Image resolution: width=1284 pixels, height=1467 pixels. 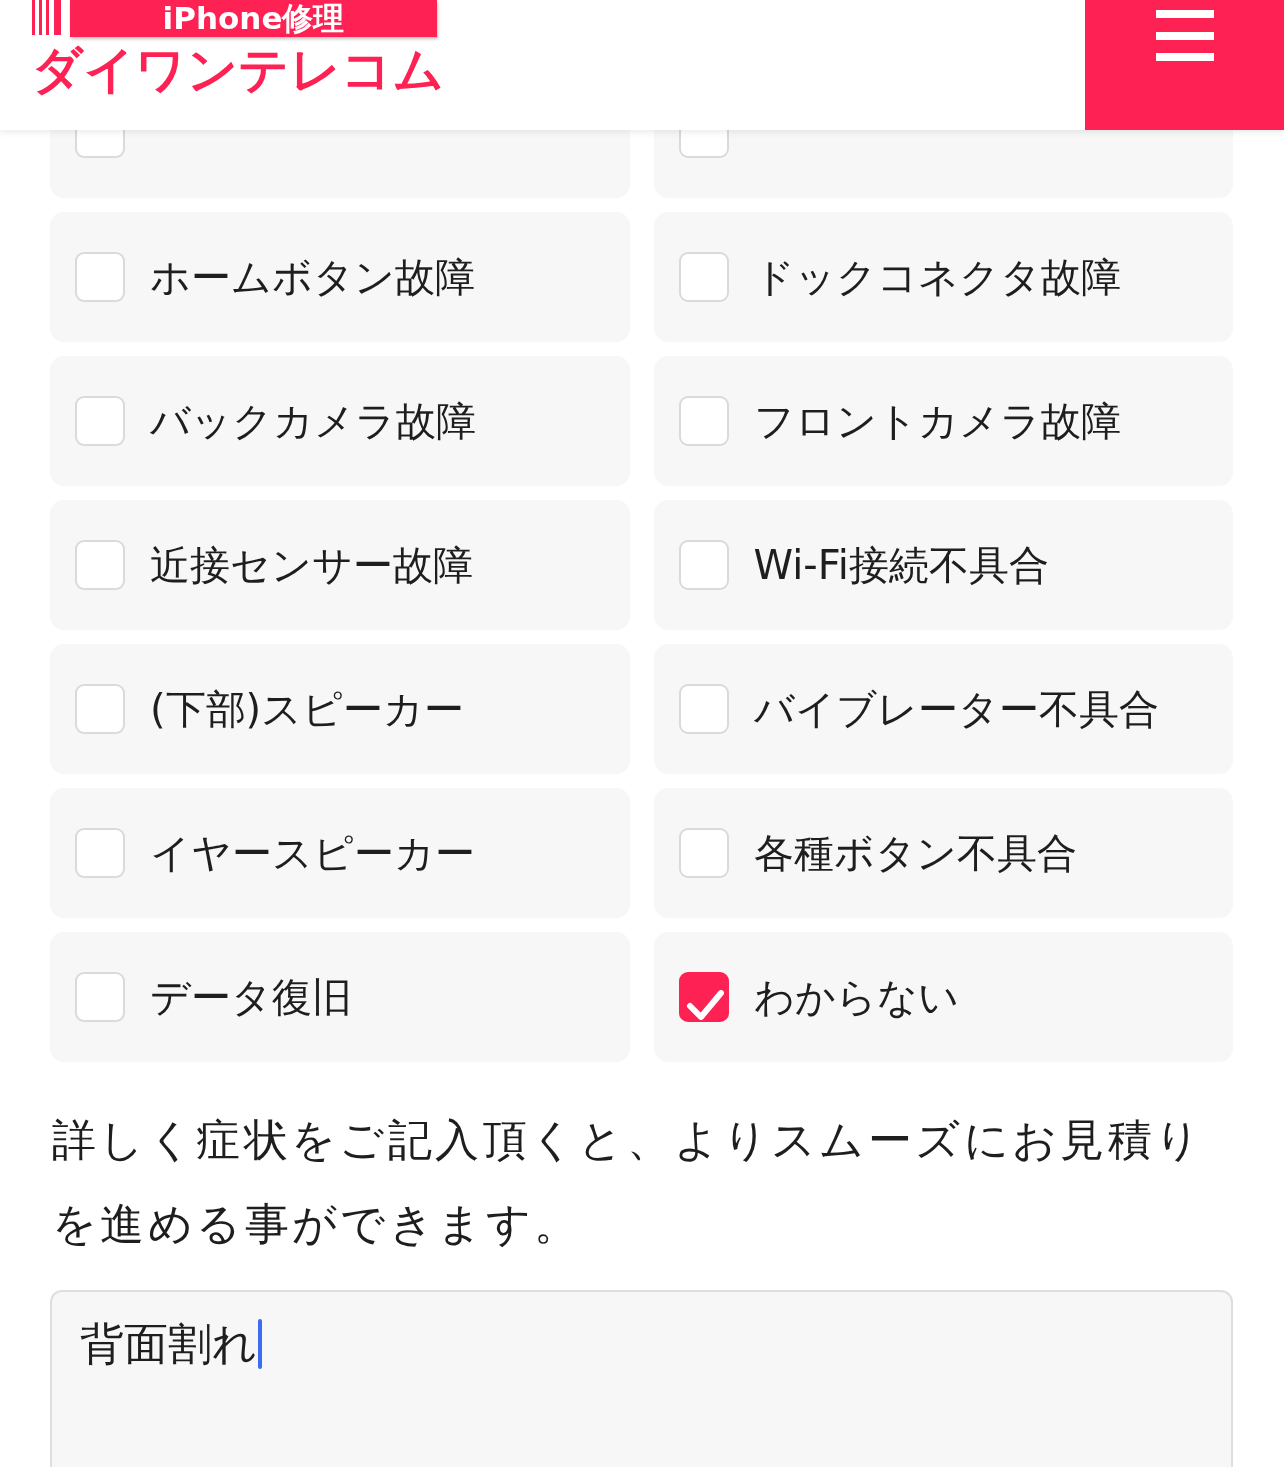 What do you see at coordinates (704, 1005) in the screenshot?
I see `checkmark-icon` at bounding box center [704, 1005].